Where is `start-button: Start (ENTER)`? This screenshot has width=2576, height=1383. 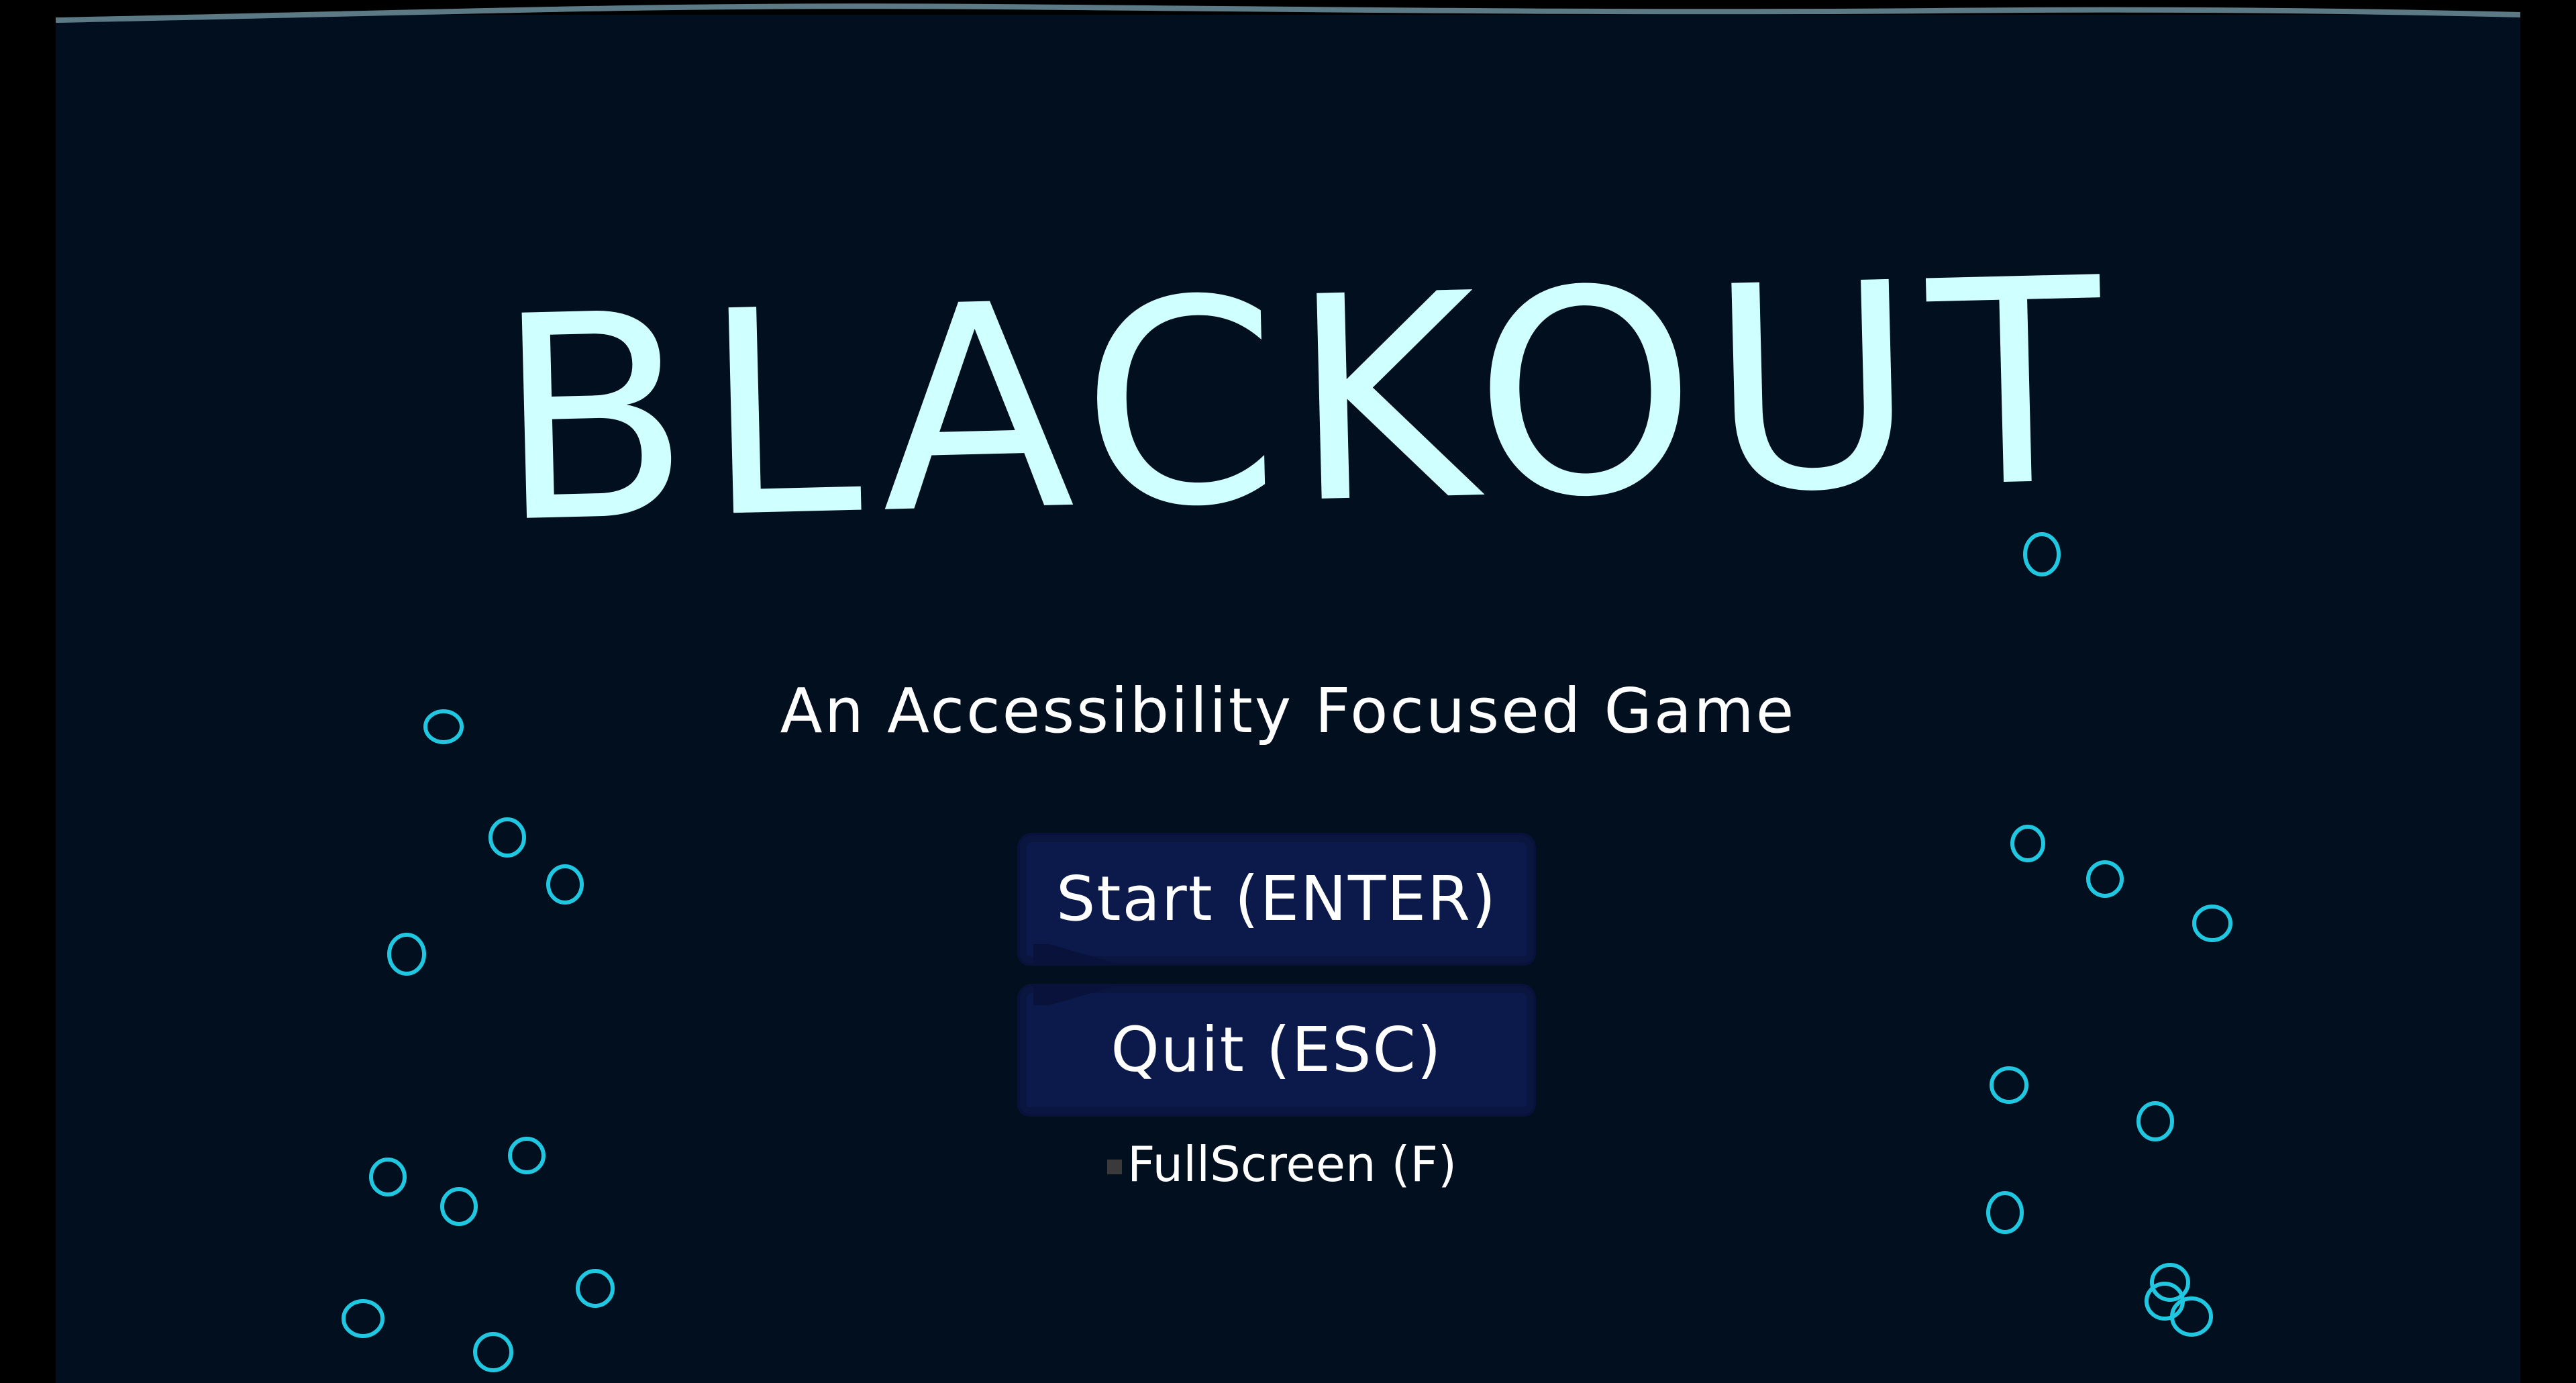 start-button: Start (ENTER) is located at coordinates (1276, 899).